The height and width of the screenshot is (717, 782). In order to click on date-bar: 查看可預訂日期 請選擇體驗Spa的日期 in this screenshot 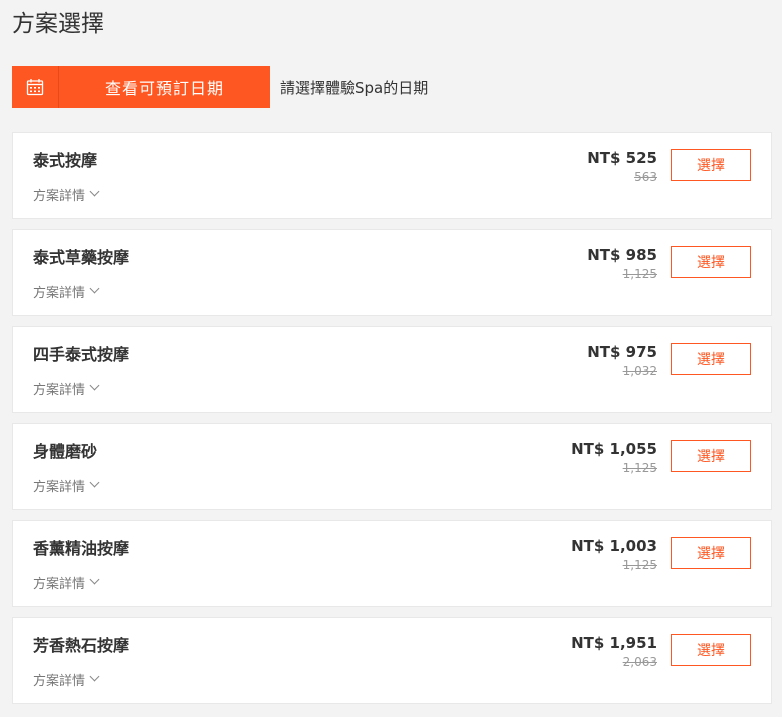, I will do `click(220, 87)`.